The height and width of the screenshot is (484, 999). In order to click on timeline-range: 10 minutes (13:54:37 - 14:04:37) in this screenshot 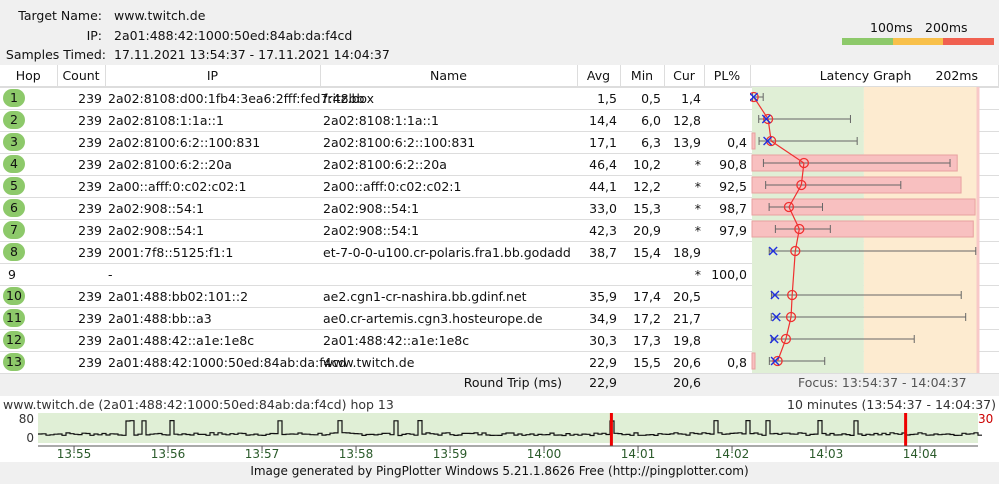, I will do `click(891, 404)`.